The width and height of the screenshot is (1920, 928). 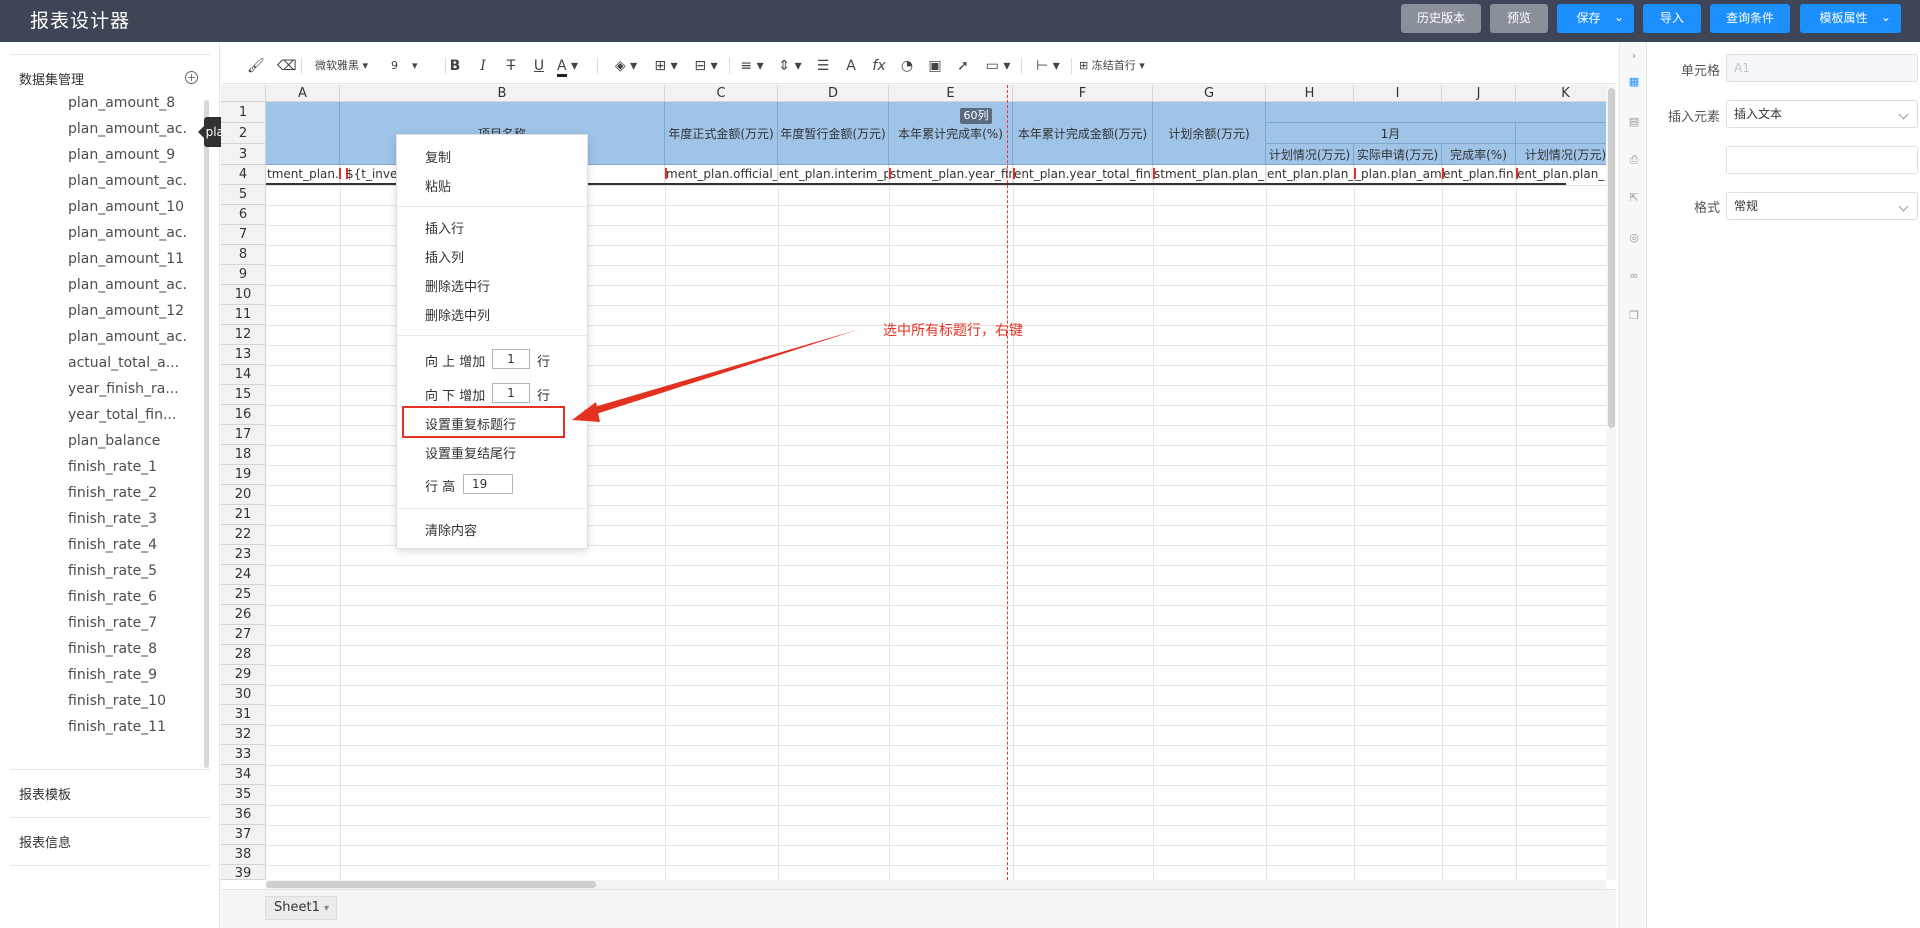 What do you see at coordinates (1672, 18) in the screenshot?
I see `import-button: 导入` at bounding box center [1672, 18].